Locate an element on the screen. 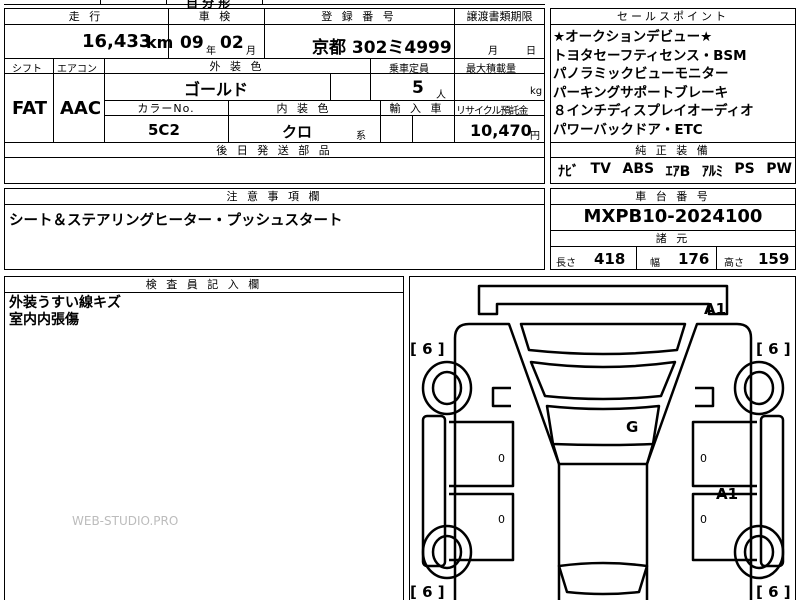 This screenshot has height=600, width=800. row4-top-line is located at coordinates (274, 142).